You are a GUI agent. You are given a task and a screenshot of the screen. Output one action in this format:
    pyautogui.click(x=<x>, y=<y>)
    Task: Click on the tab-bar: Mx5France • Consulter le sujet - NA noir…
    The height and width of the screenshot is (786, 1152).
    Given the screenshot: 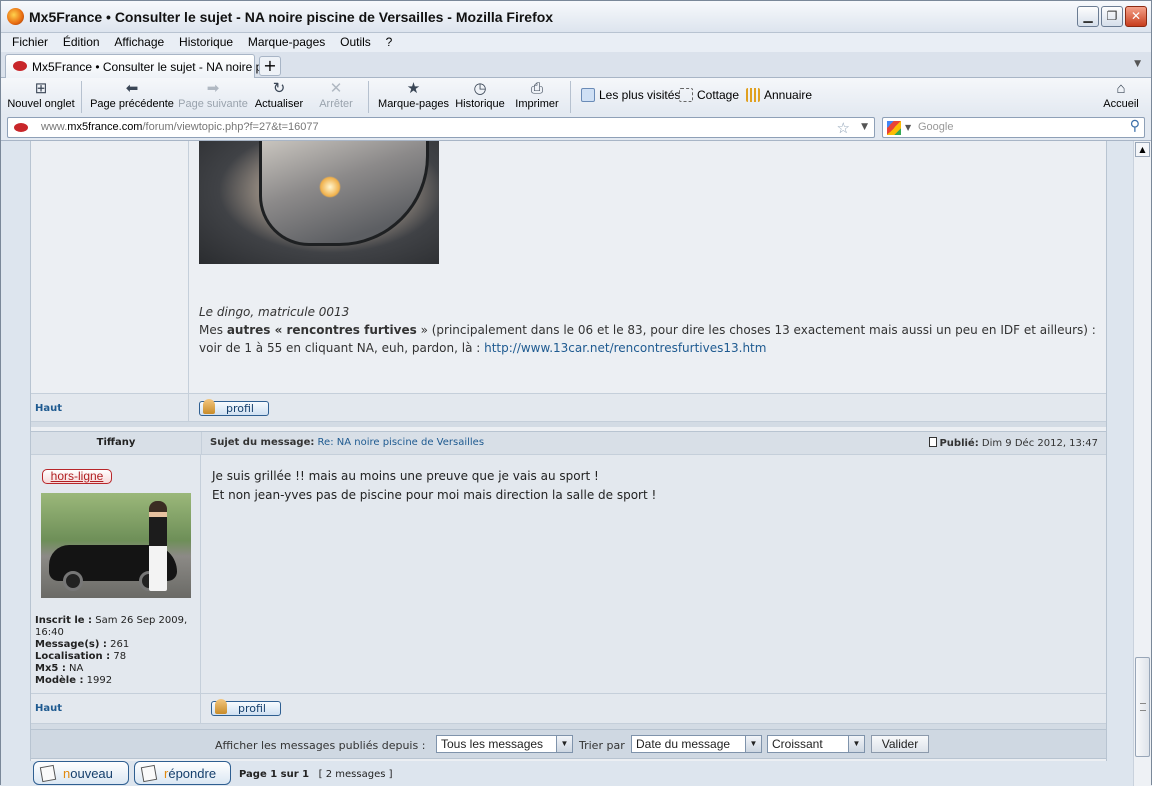 What is the action you would take?
    pyautogui.click(x=576, y=65)
    